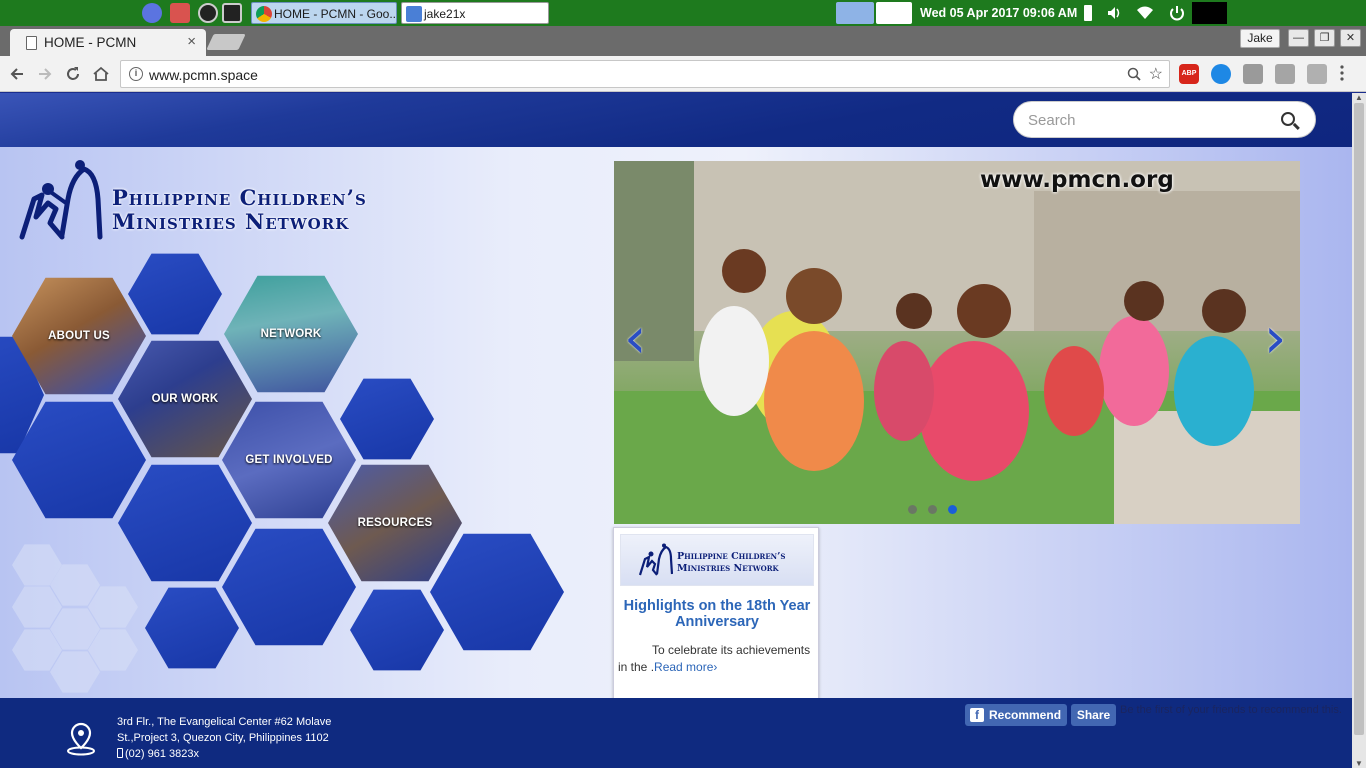 The height and width of the screenshot is (768, 1366). Describe the element at coordinates (731, 556) in the screenshot. I see `thumb-logo-line-1: Philippine Children’s` at that location.